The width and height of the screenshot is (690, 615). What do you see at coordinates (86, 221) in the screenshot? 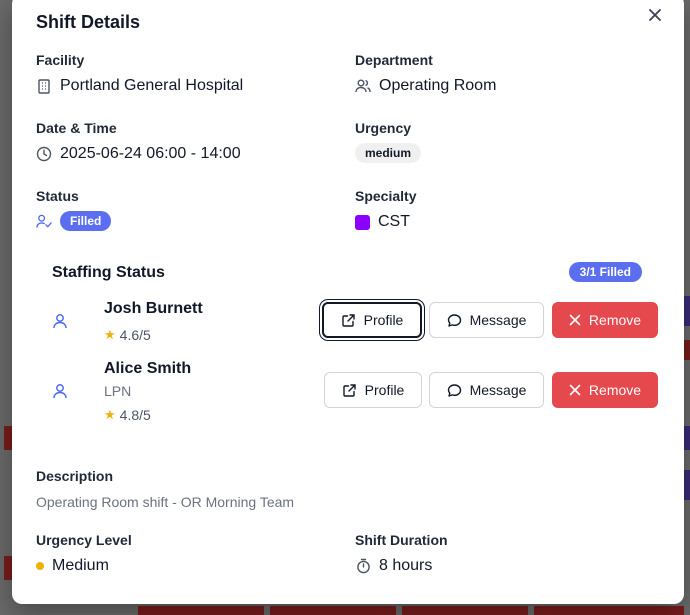
I see `status-badge: Filled` at bounding box center [86, 221].